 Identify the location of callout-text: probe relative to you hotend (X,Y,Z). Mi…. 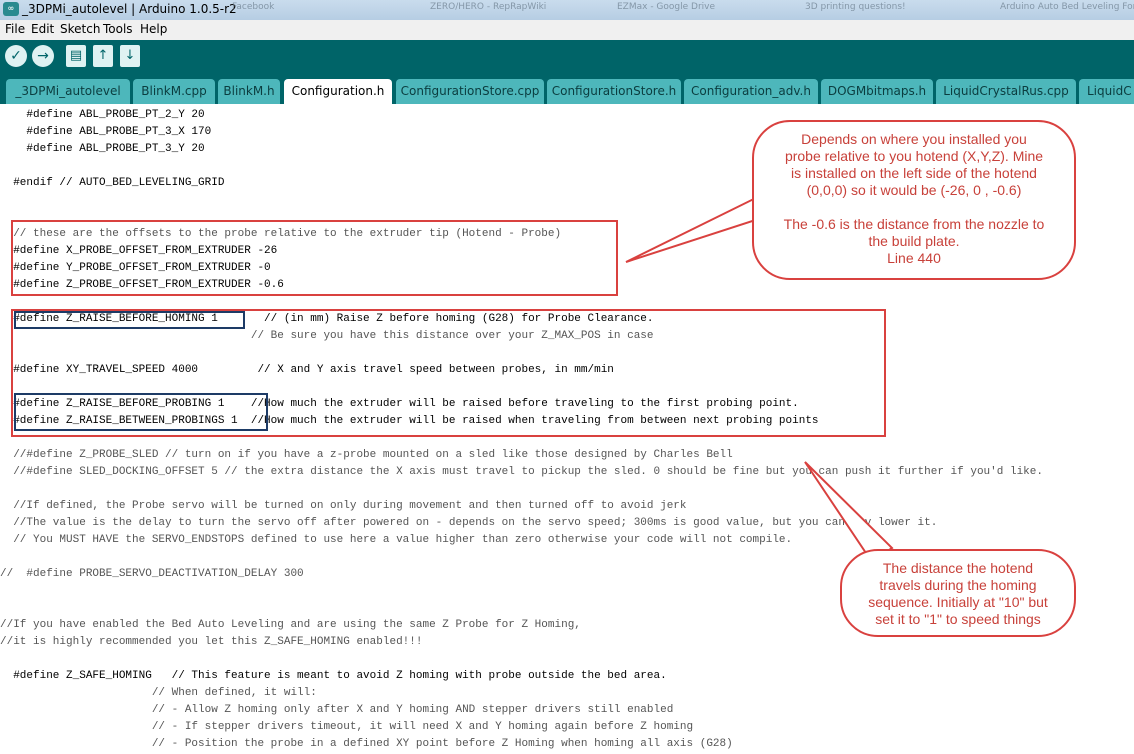
(914, 156).